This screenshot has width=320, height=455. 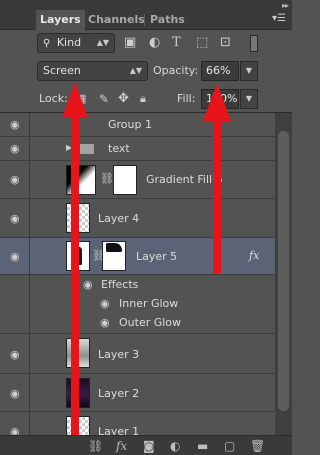 What do you see at coordinates (202, 446) in the screenshot?
I see `new-group-icon: ▬` at bounding box center [202, 446].